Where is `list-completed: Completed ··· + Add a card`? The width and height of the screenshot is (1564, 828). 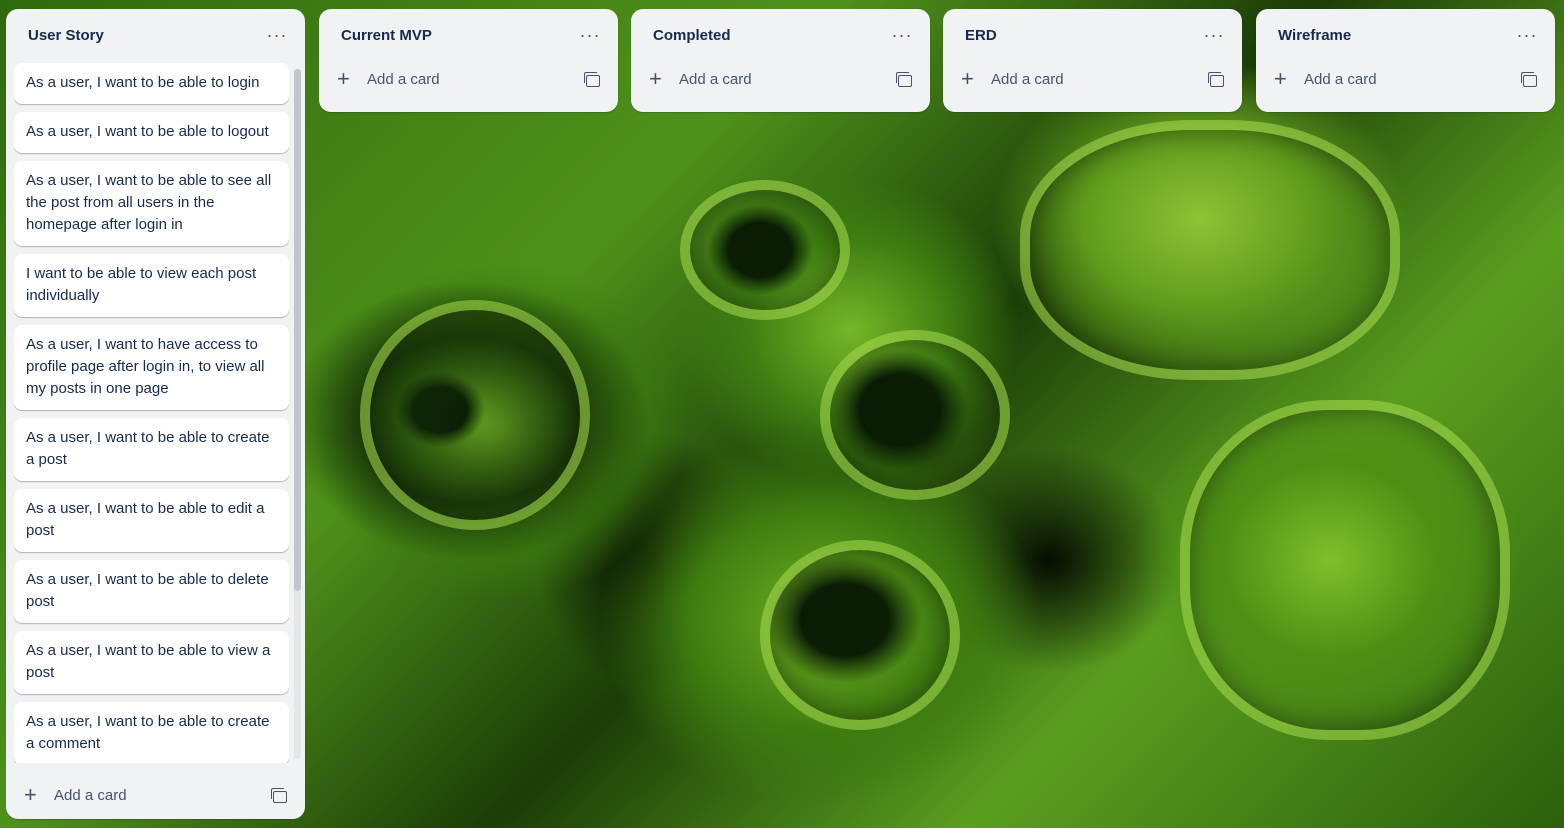 list-completed: Completed ··· + Add a card is located at coordinates (780, 60).